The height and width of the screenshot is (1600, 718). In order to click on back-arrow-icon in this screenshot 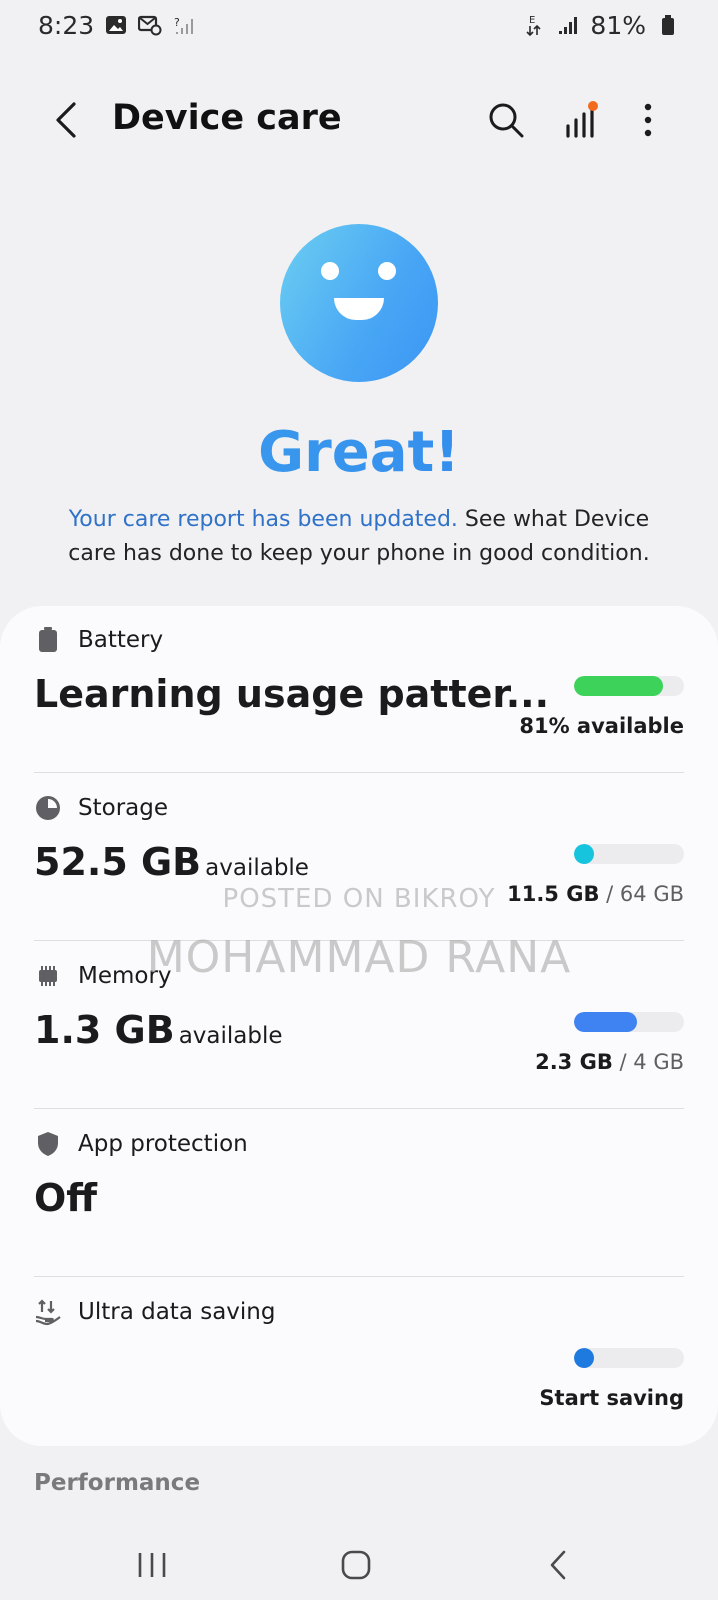, I will do `click(558, 1565)`.